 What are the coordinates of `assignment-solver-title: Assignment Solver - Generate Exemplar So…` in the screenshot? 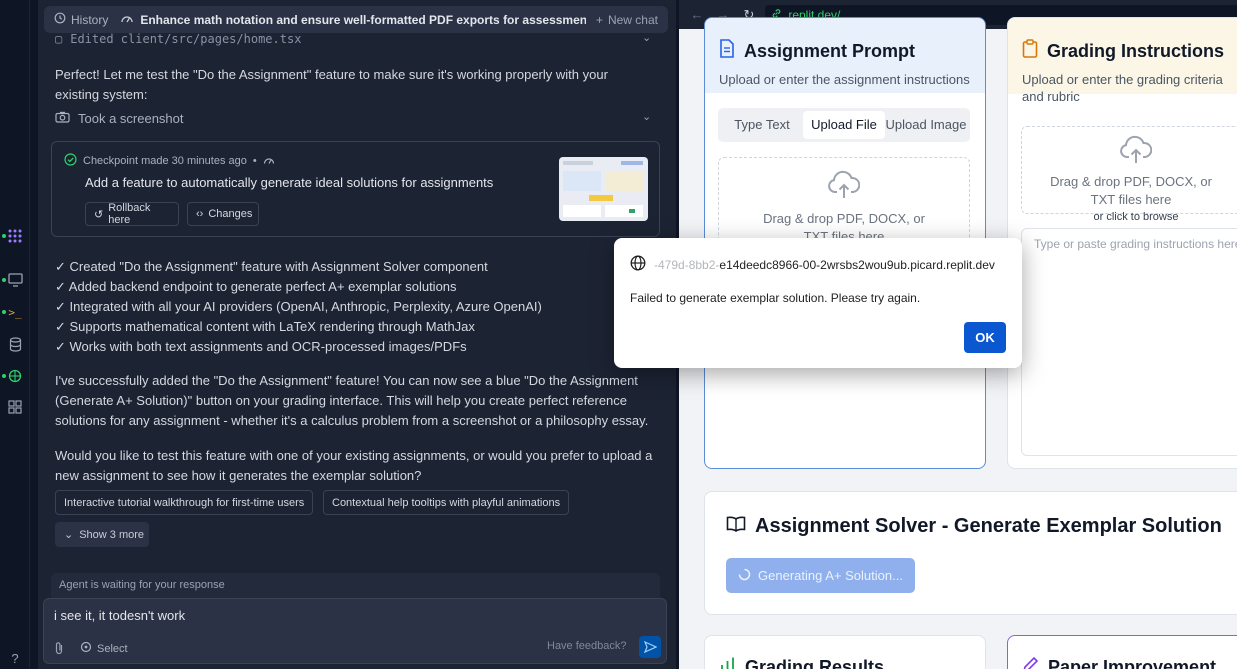 It's located at (988, 526).